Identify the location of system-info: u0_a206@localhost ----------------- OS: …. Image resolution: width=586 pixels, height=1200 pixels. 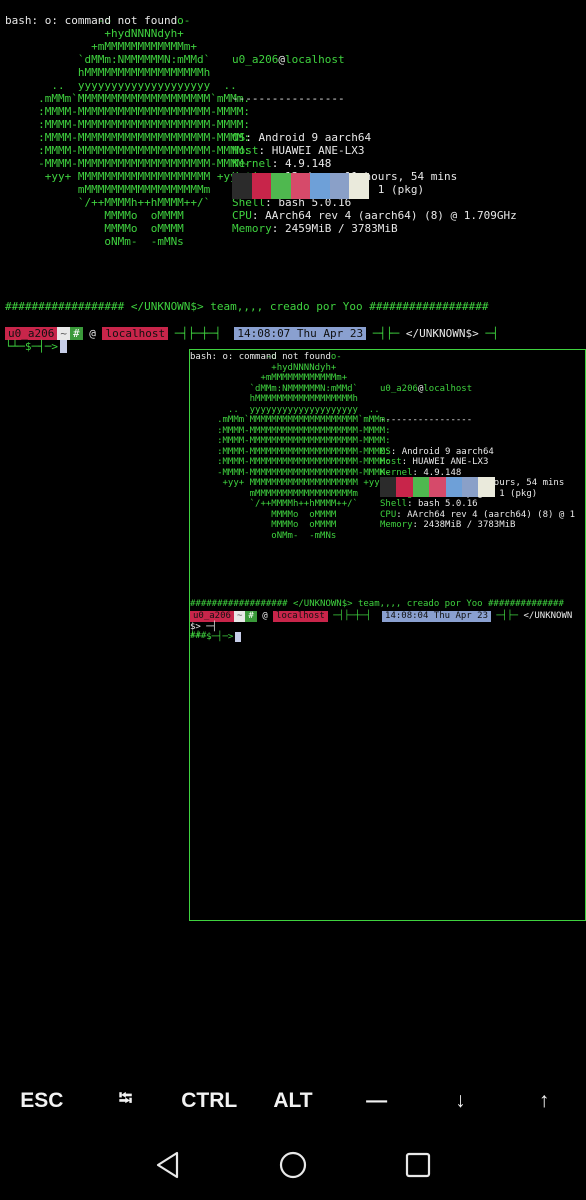
(374, 144).